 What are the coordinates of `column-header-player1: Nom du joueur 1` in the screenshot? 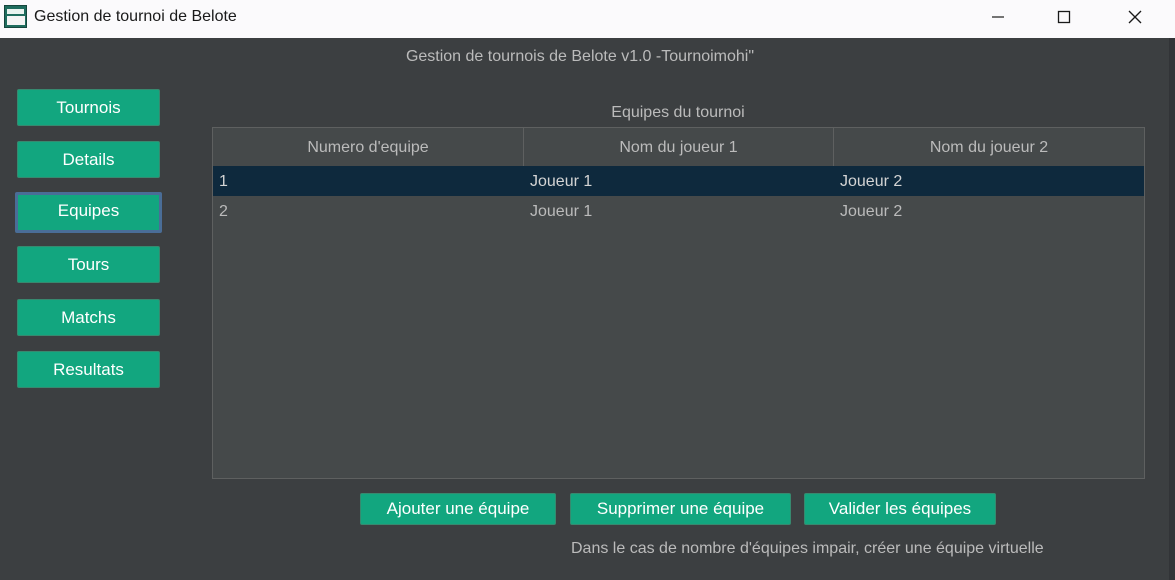 It's located at (679, 147).